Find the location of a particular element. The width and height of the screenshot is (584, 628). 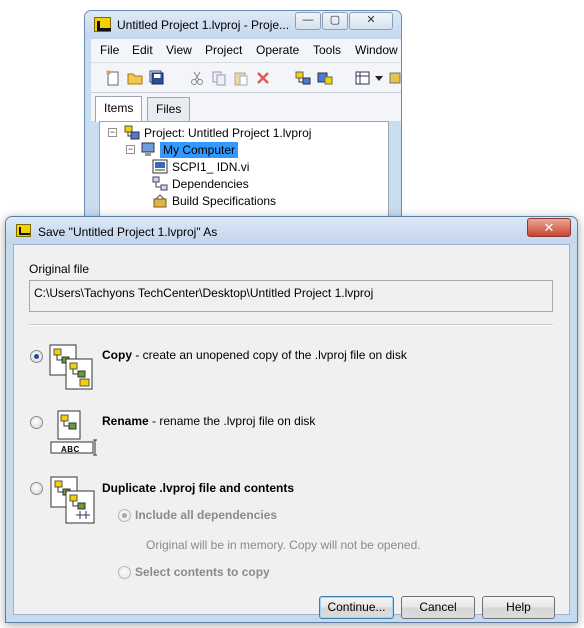

new-file-icon is located at coordinates (113, 78).